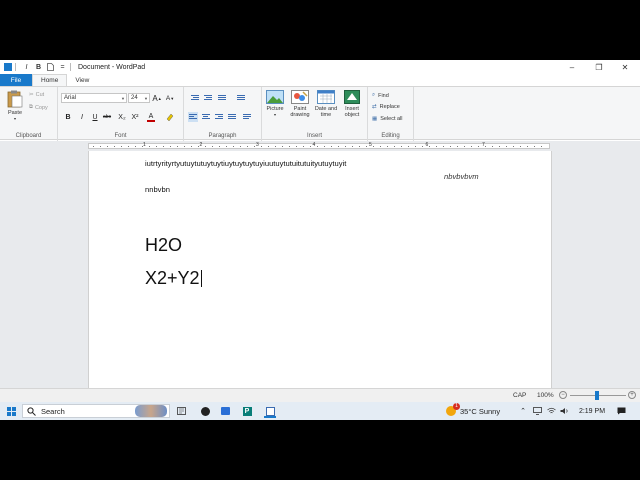 The image size is (640, 480). What do you see at coordinates (53, 411) in the screenshot?
I see `search-label: Search` at bounding box center [53, 411].